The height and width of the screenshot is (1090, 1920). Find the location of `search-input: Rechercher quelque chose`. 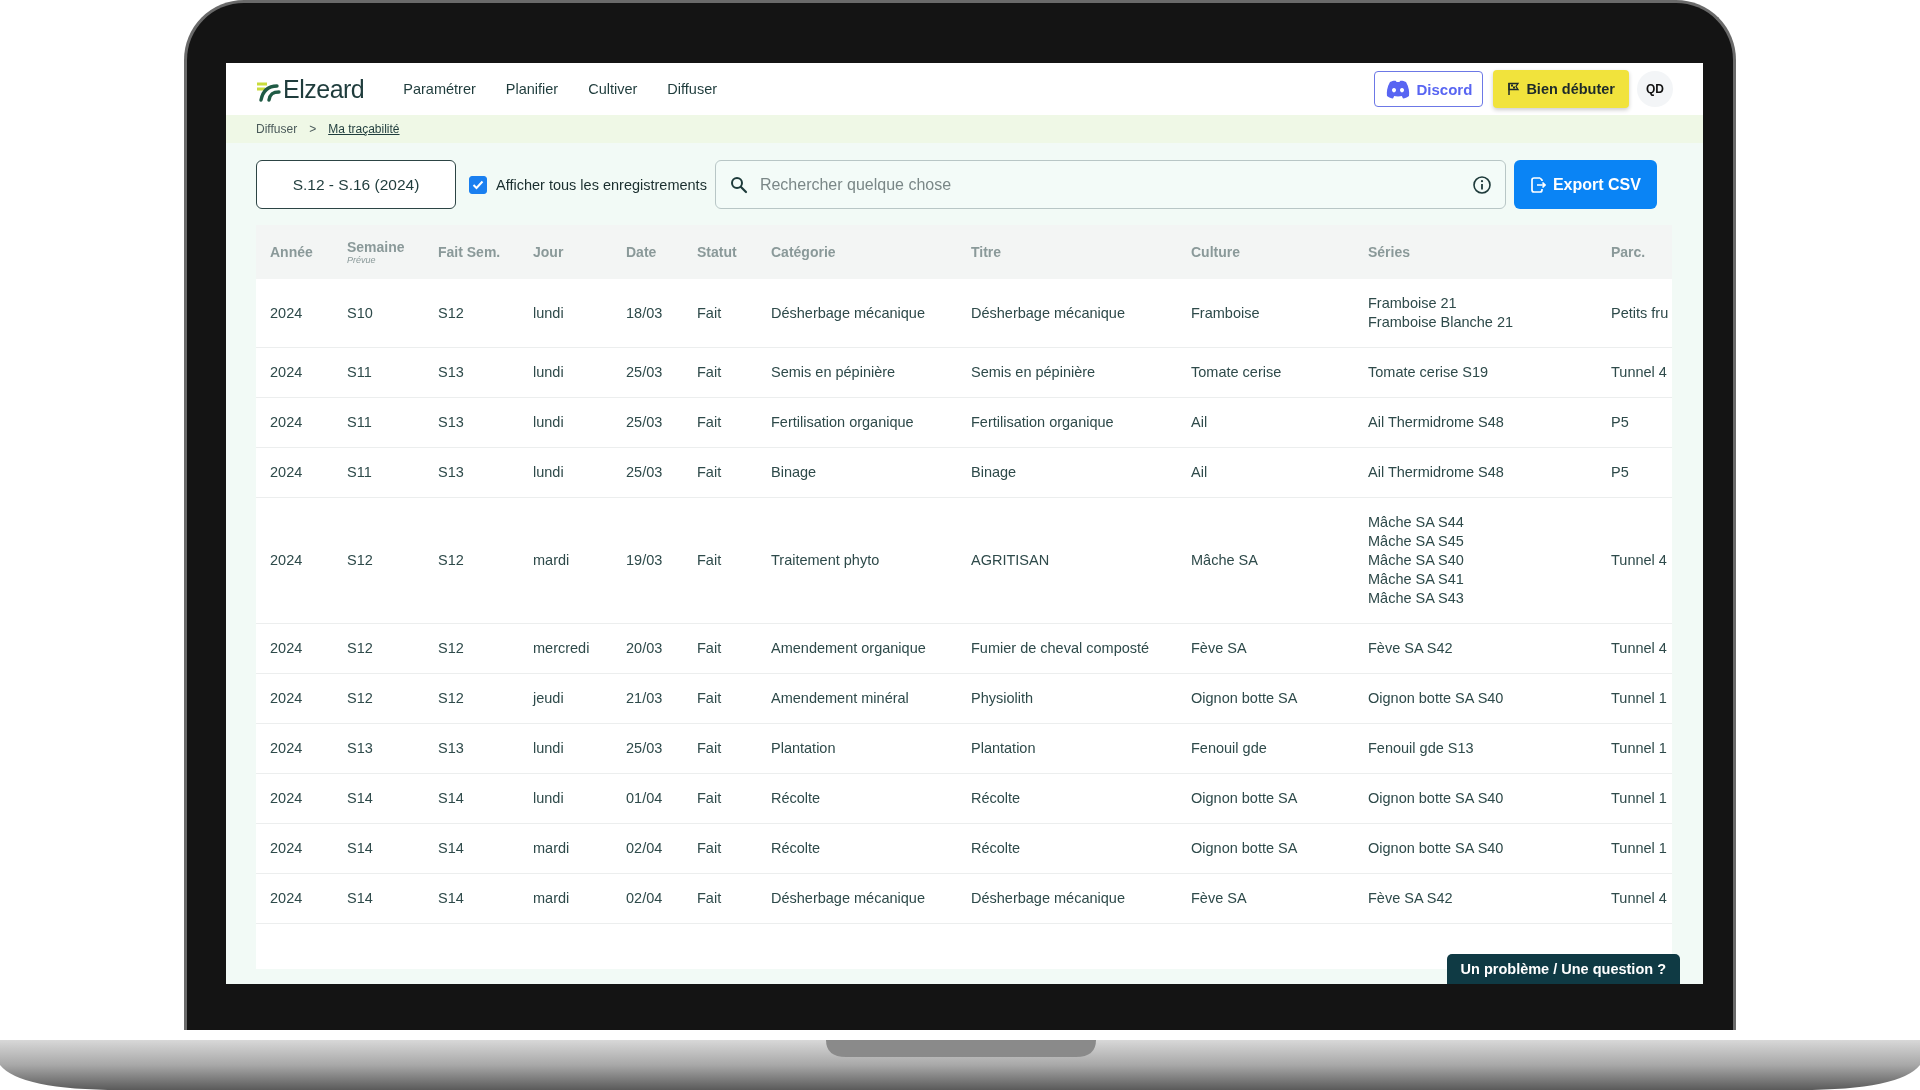

search-input: Rechercher quelque chose is located at coordinates (1109, 184).